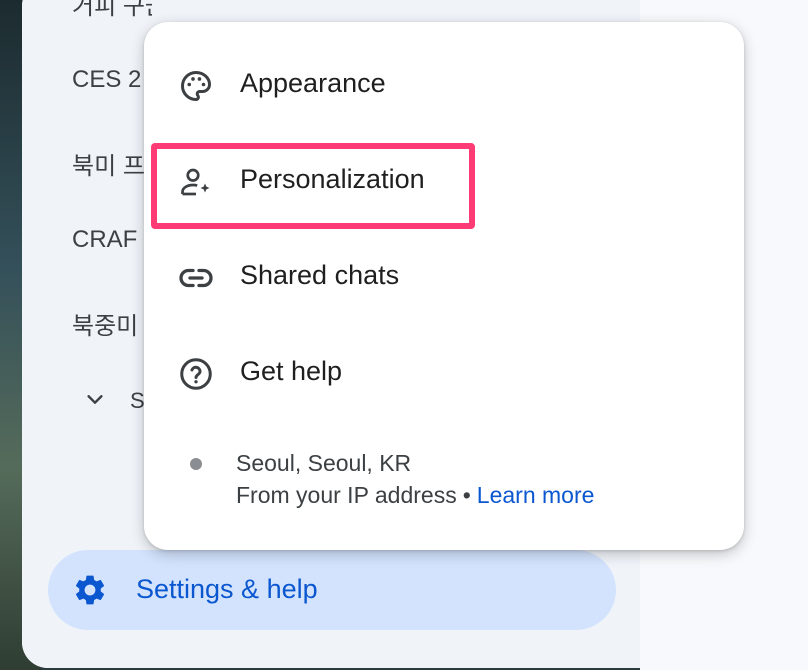  Describe the element at coordinates (196, 86) in the screenshot. I see `palette-icon` at that location.